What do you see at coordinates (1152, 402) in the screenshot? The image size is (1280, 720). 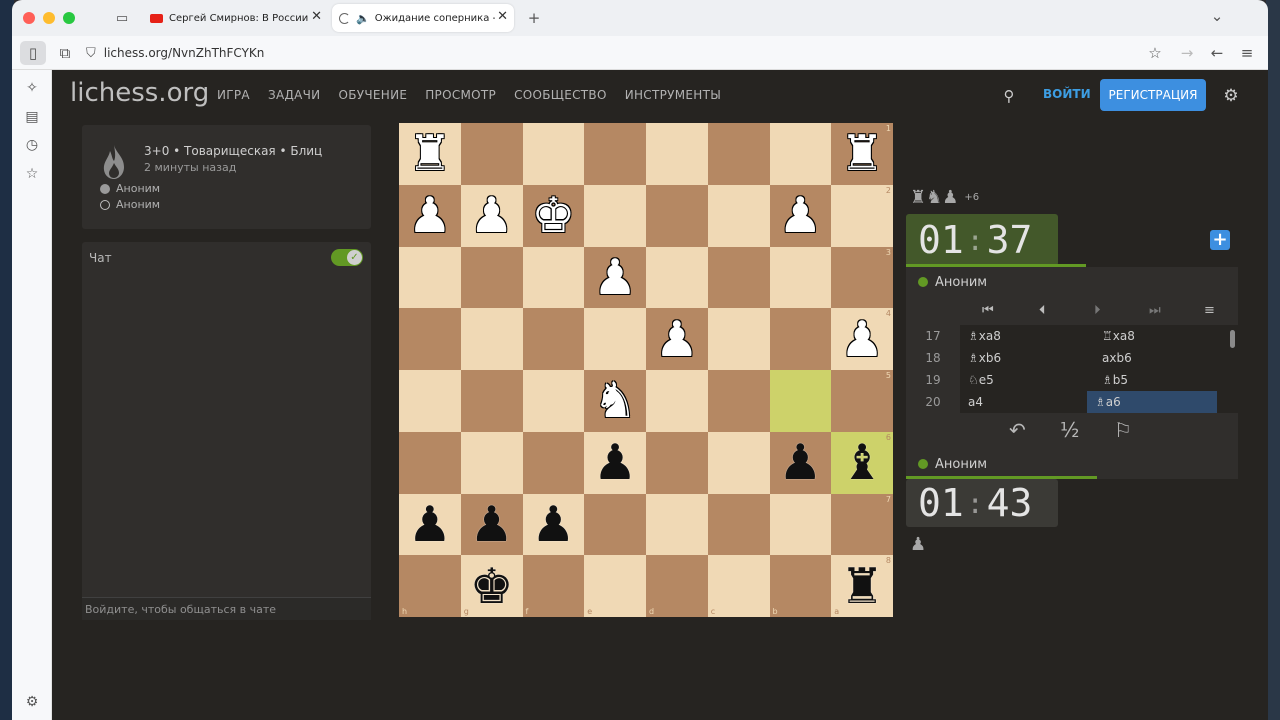 I see `black-move: ♗a6` at bounding box center [1152, 402].